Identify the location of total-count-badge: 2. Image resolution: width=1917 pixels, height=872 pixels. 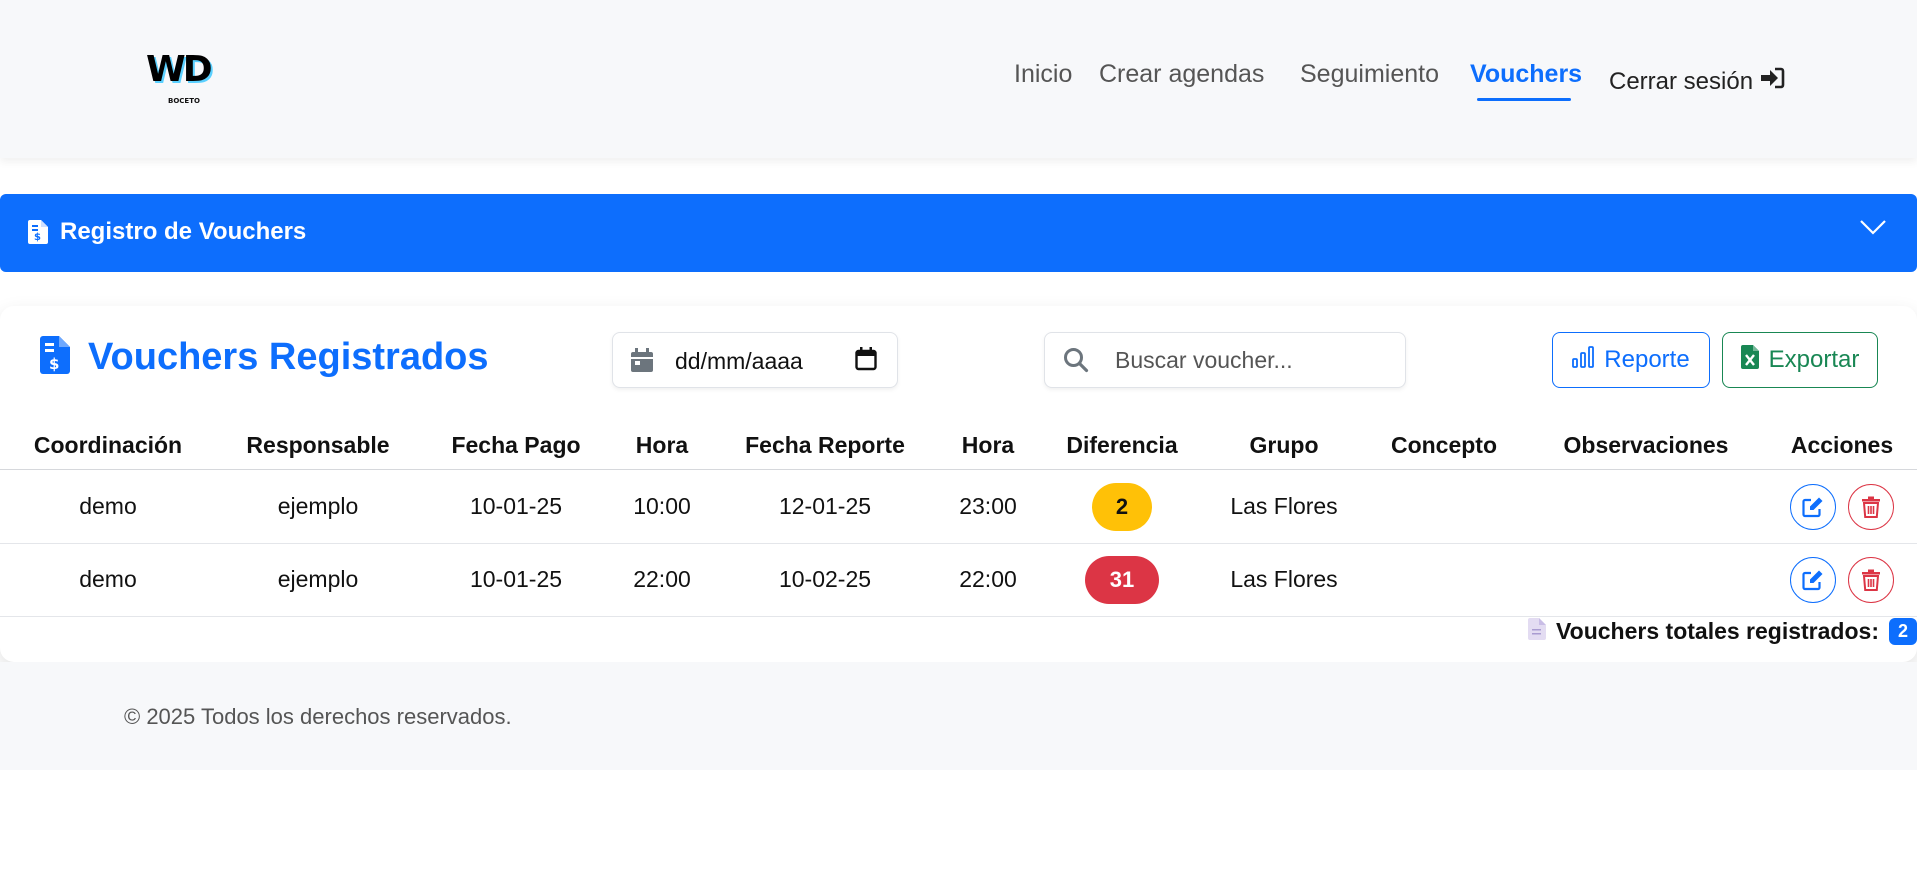
(1902, 631).